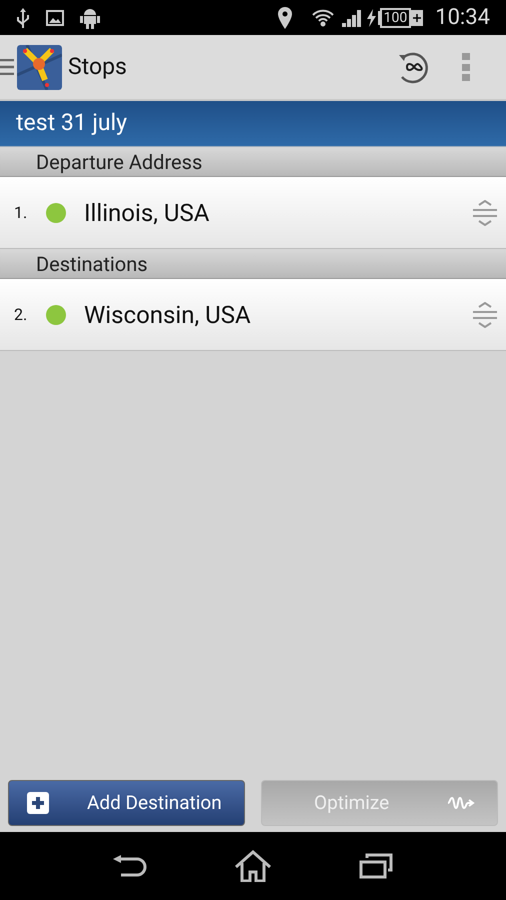 The width and height of the screenshot is (506, 900). I want to click on wifi-icon, so click(323, 18).